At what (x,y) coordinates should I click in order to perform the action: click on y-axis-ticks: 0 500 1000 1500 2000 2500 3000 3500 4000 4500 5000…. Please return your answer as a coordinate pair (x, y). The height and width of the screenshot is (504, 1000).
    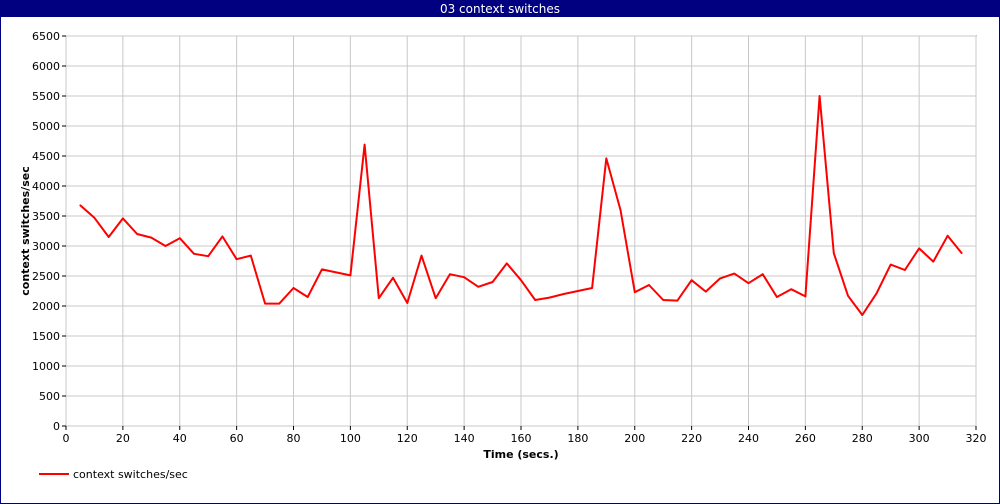
    Looking at the image, I should click on (49, 231).